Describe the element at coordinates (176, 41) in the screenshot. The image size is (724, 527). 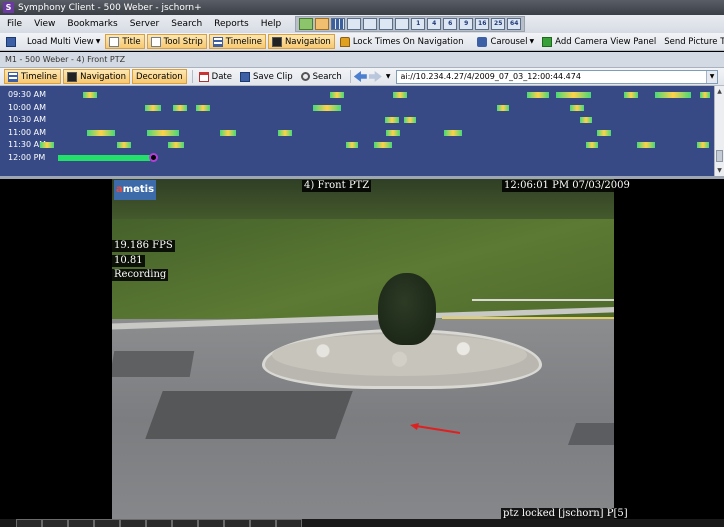
I see `tool-strip-toggle: Tool Strip` at that location.